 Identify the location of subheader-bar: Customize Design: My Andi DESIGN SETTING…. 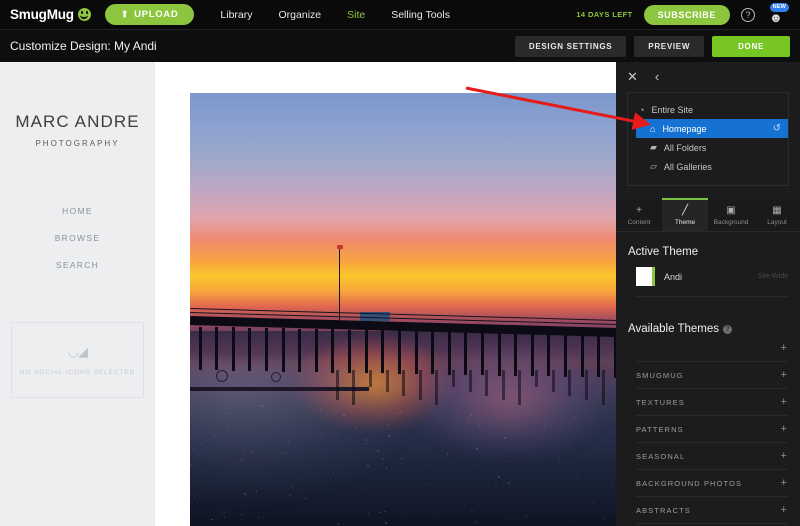
(400, 45).